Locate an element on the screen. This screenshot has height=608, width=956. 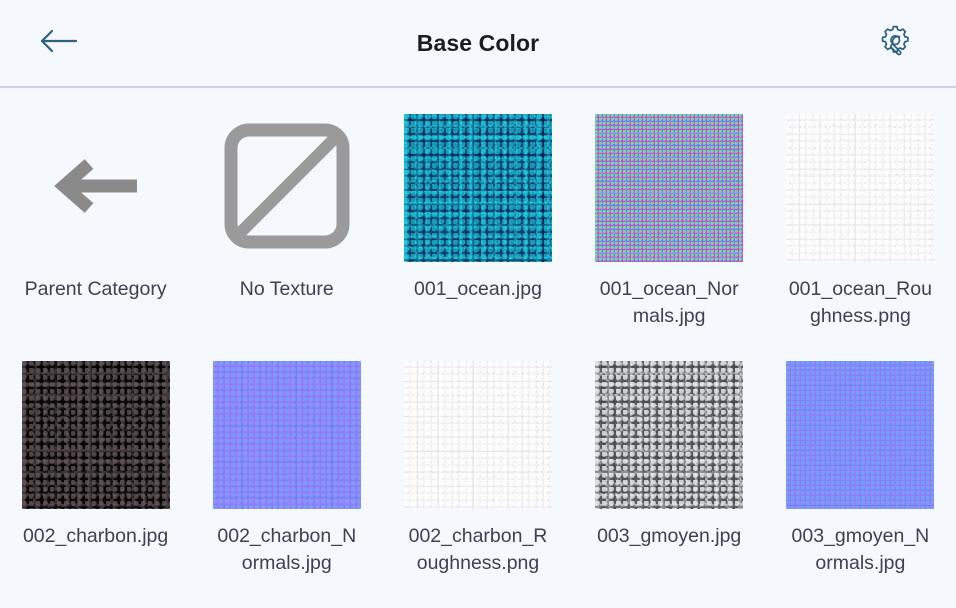
texture-label: 001_ocean_Normals.jpg is located at coordinates (669, 302).